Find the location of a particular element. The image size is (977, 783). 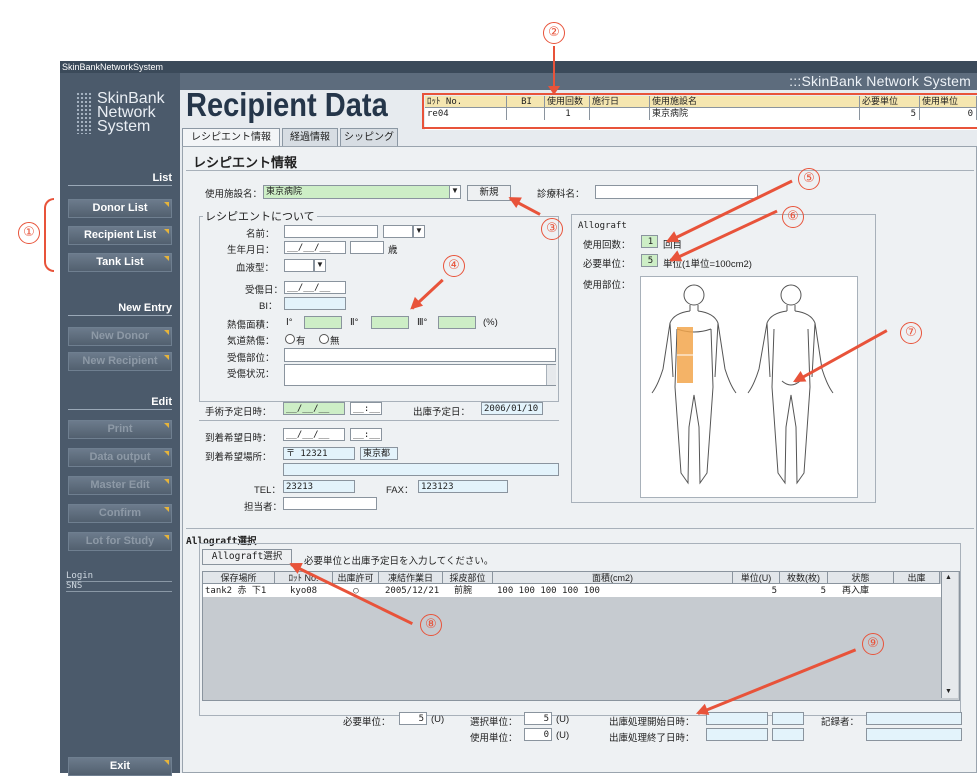

blood-type-select is located at coordinates (299, 265).